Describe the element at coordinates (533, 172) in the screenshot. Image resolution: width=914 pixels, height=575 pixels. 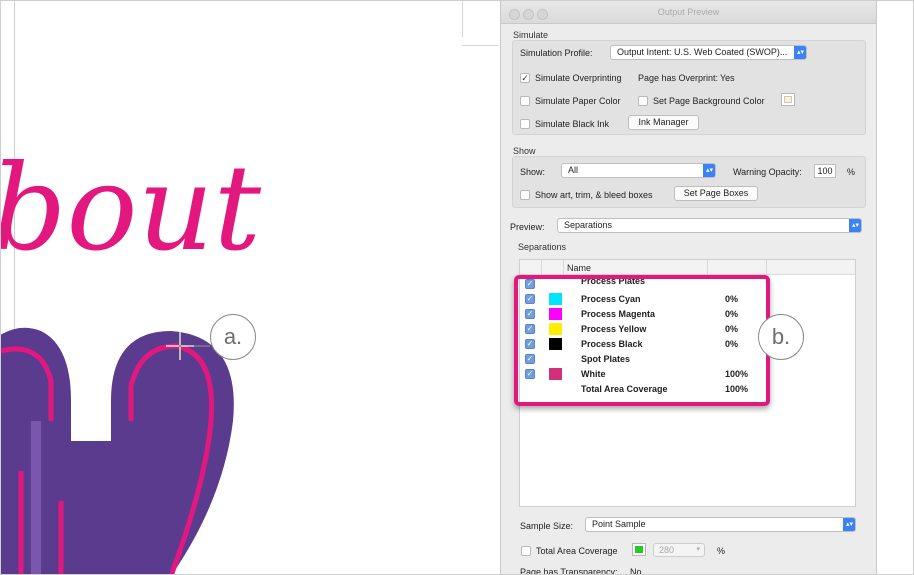
I see `show-label: Show:` at that location.